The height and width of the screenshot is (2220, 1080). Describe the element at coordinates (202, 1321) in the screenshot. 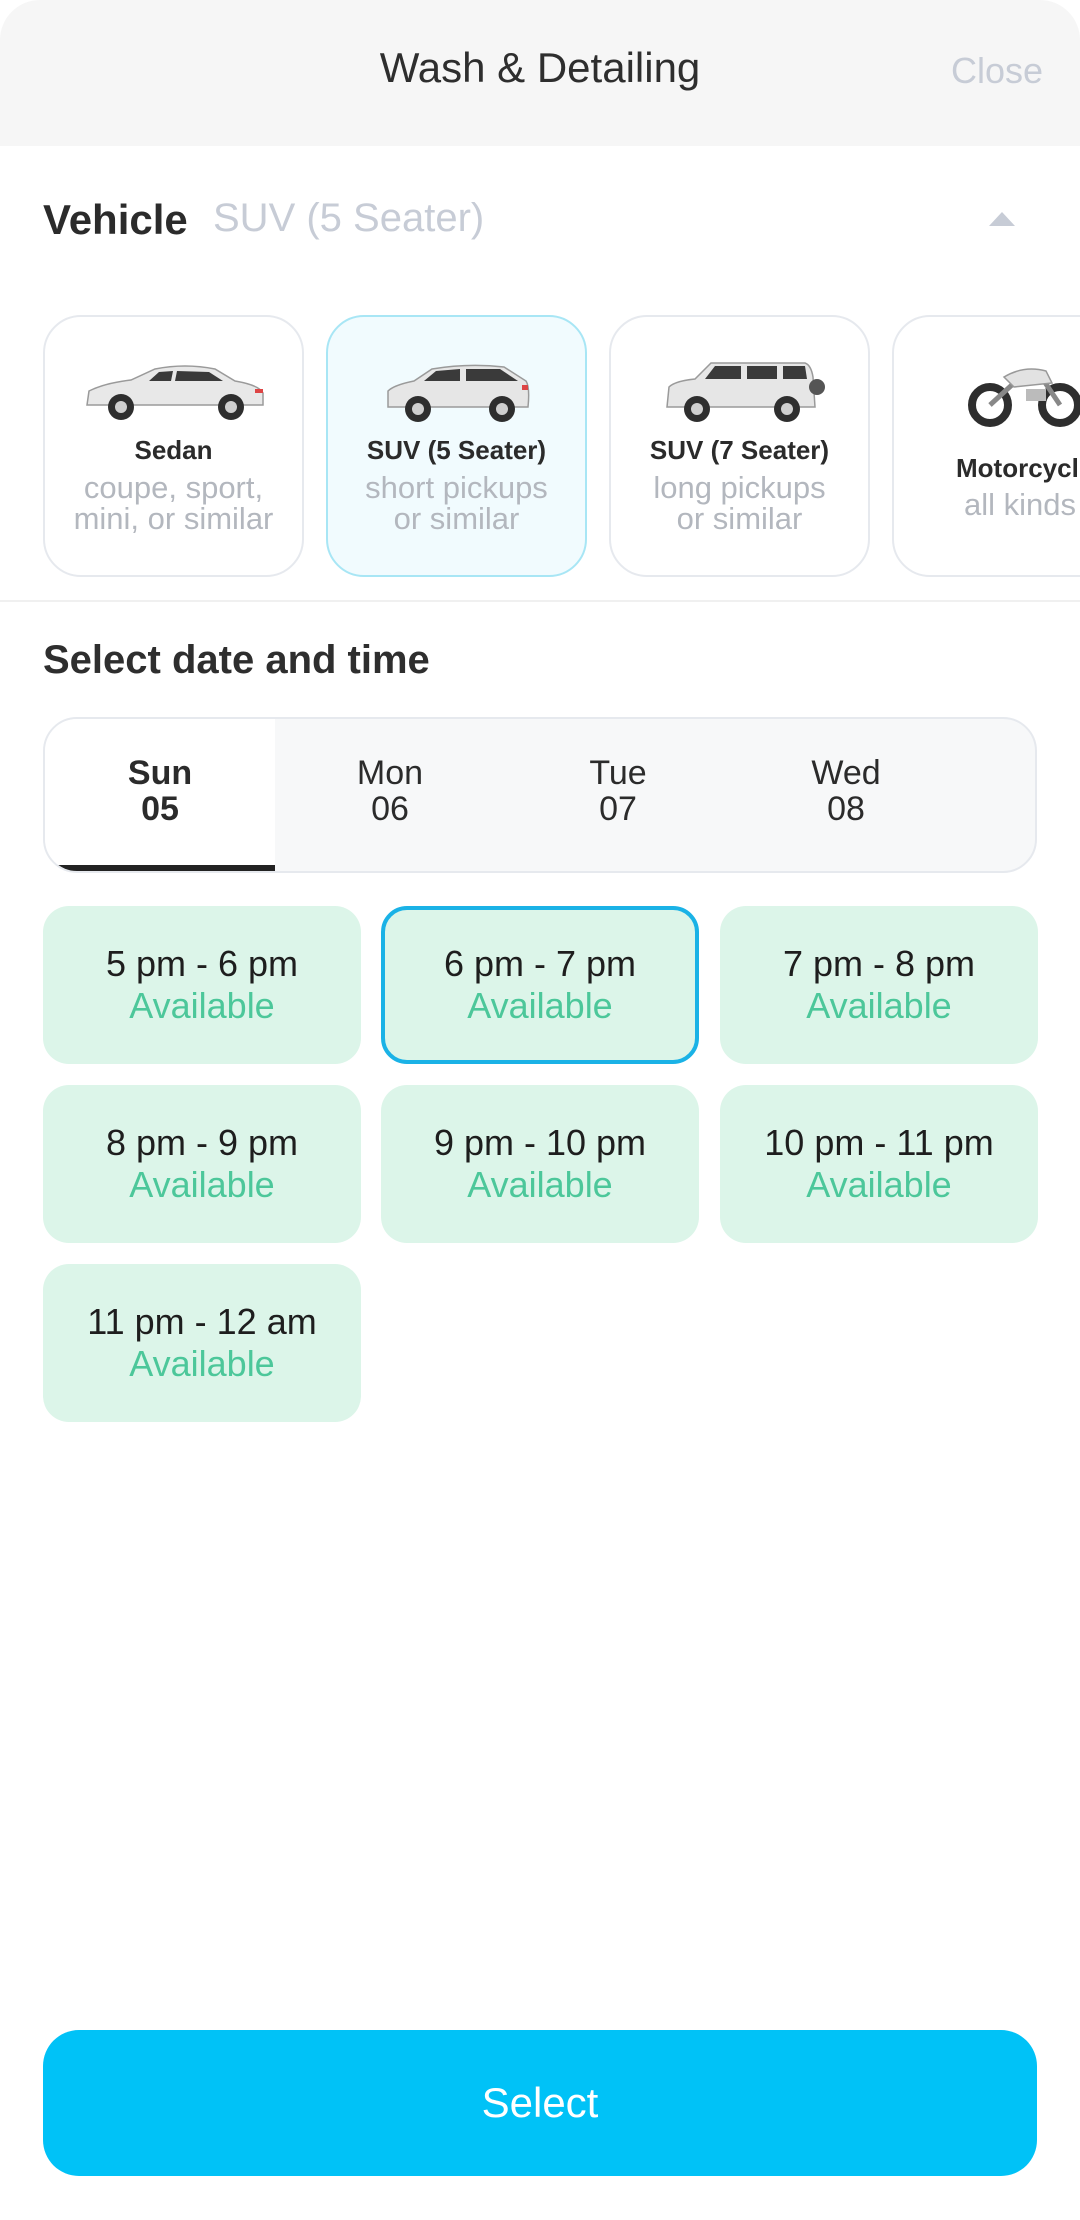

I see `slot-time: 11 pm - 12 am` at that location.